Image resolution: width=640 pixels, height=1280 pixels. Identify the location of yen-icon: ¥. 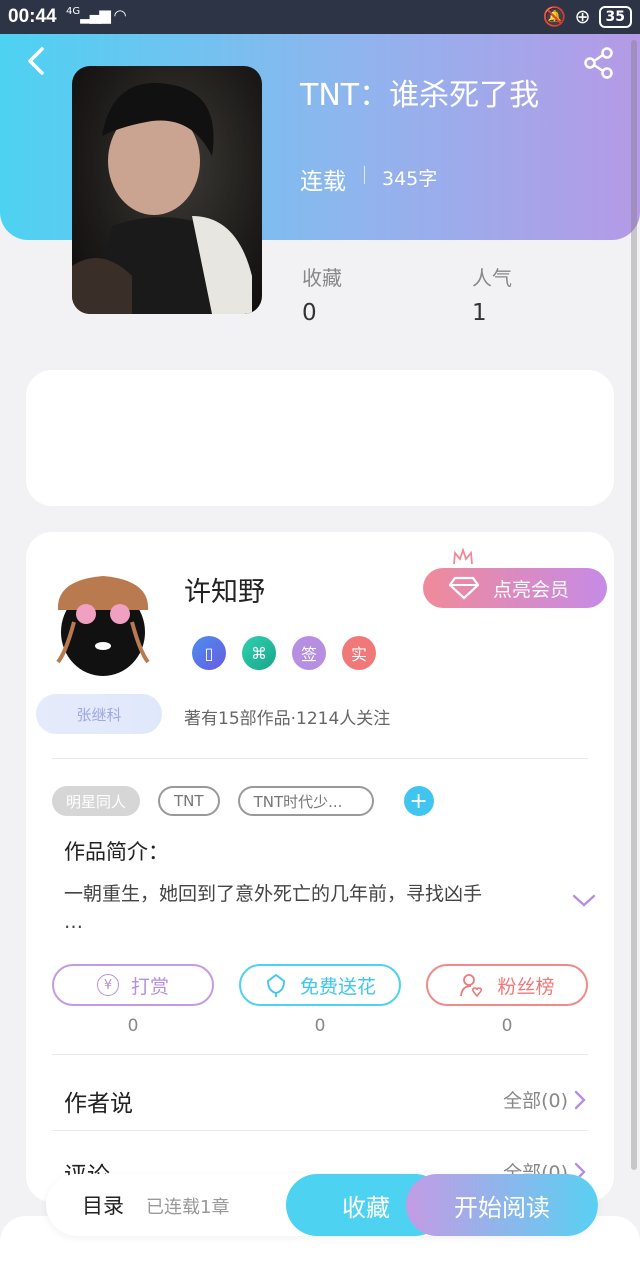
(107, 985).